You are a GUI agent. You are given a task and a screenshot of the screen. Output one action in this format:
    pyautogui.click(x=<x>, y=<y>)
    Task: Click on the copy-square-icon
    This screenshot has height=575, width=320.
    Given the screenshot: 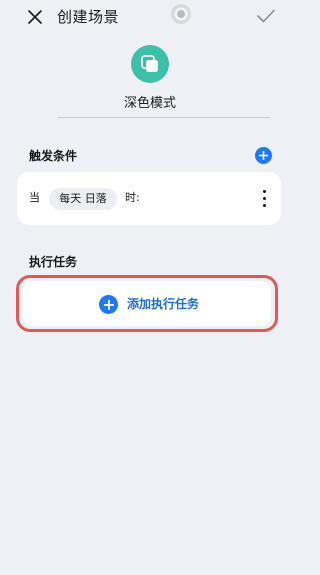 What is the action you would take?
    pyautogui.click(x=149, y=63)
    